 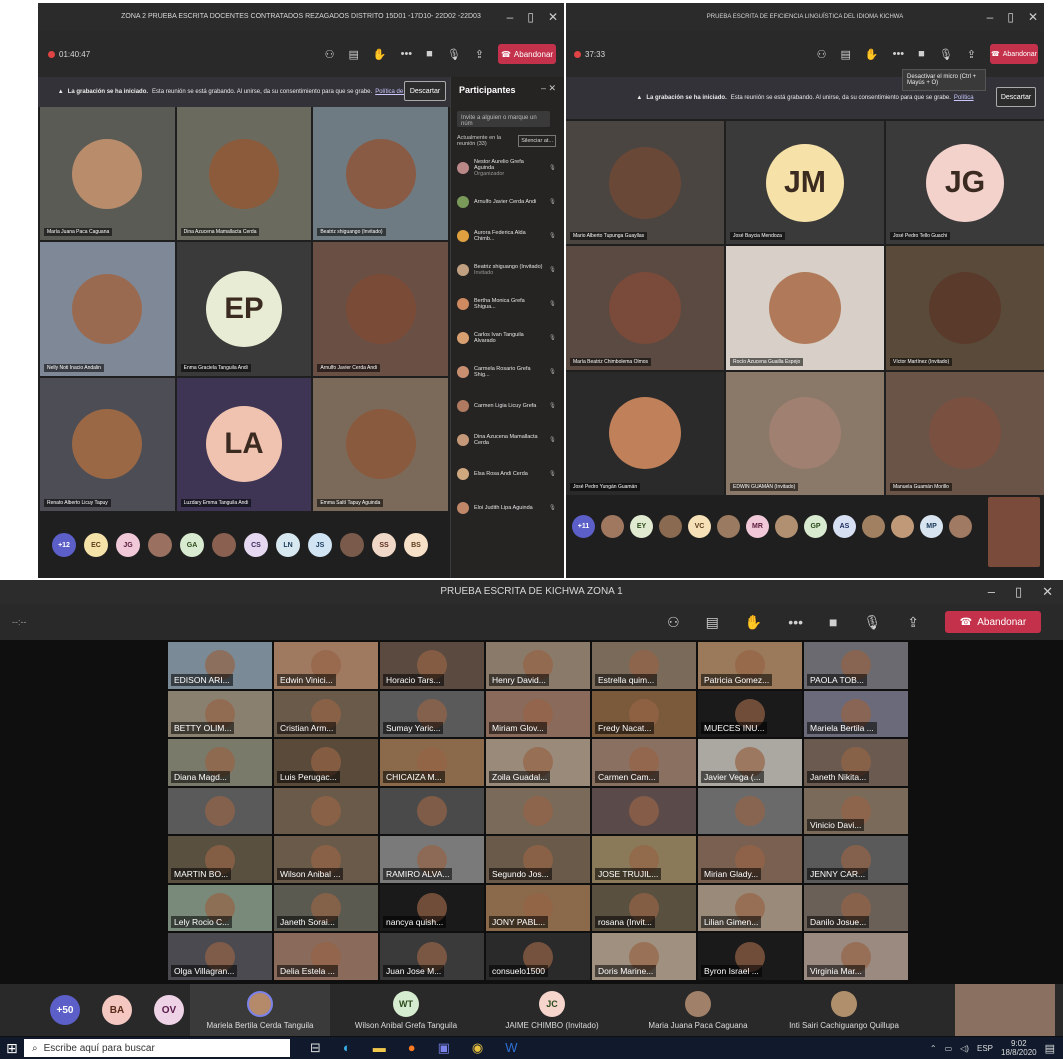 What do you see at coordinates (931, 526) in the screenshot?
I see `roster-avatar: MP` at bounding box center [931, 526].